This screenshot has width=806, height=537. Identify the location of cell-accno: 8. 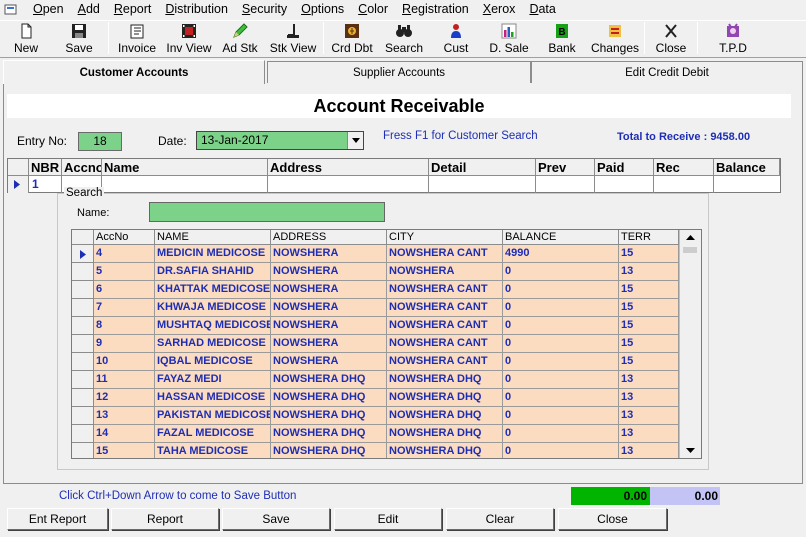
(124, 326).